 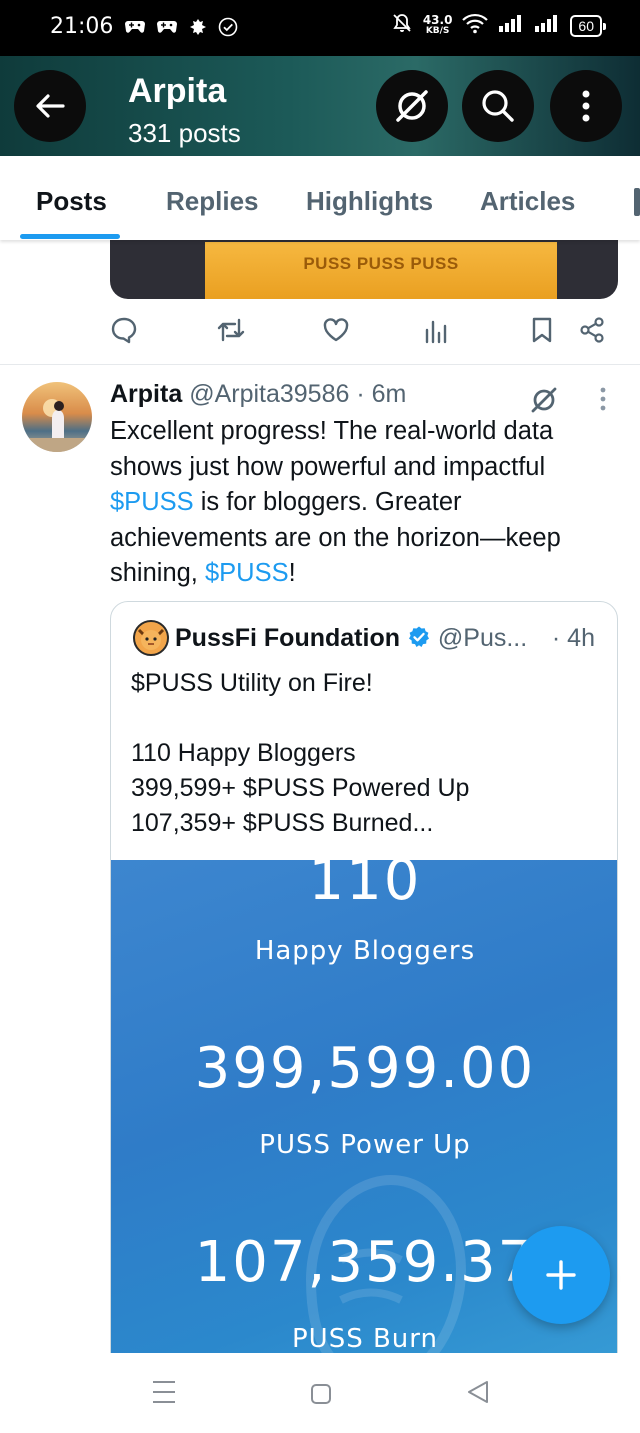 What do you see at coordinates (365, 951) in the screenshot?
I see `stat-bloggers-label: Happy Bloggers` at bounding box center [365, 951].